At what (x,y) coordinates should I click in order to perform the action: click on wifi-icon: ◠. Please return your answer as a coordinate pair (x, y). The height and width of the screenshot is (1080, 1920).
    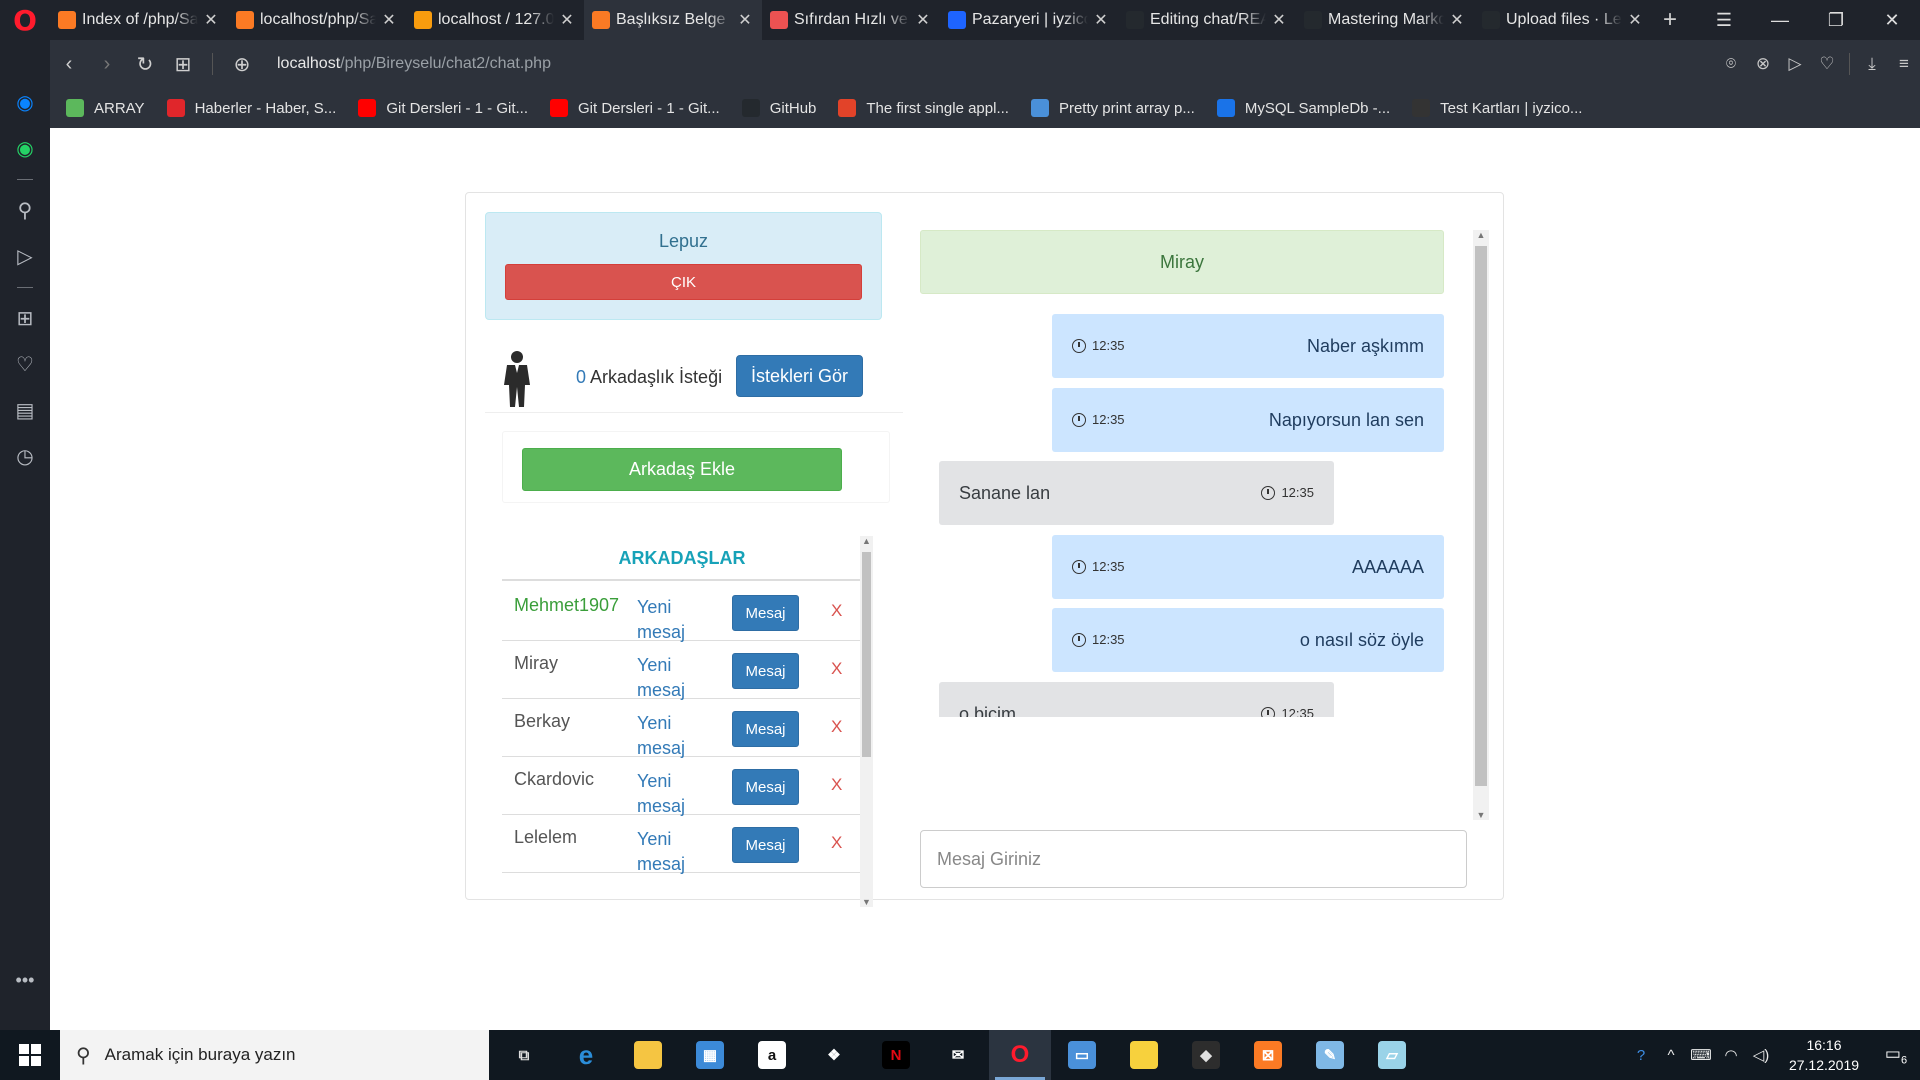
    Looking at the image, I should click on (1731, 1055).